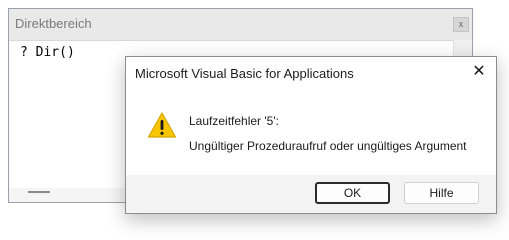 The height and width of the screenshot is (240, 509). I want to click on help-button: Hilfe, so click(441, 193).